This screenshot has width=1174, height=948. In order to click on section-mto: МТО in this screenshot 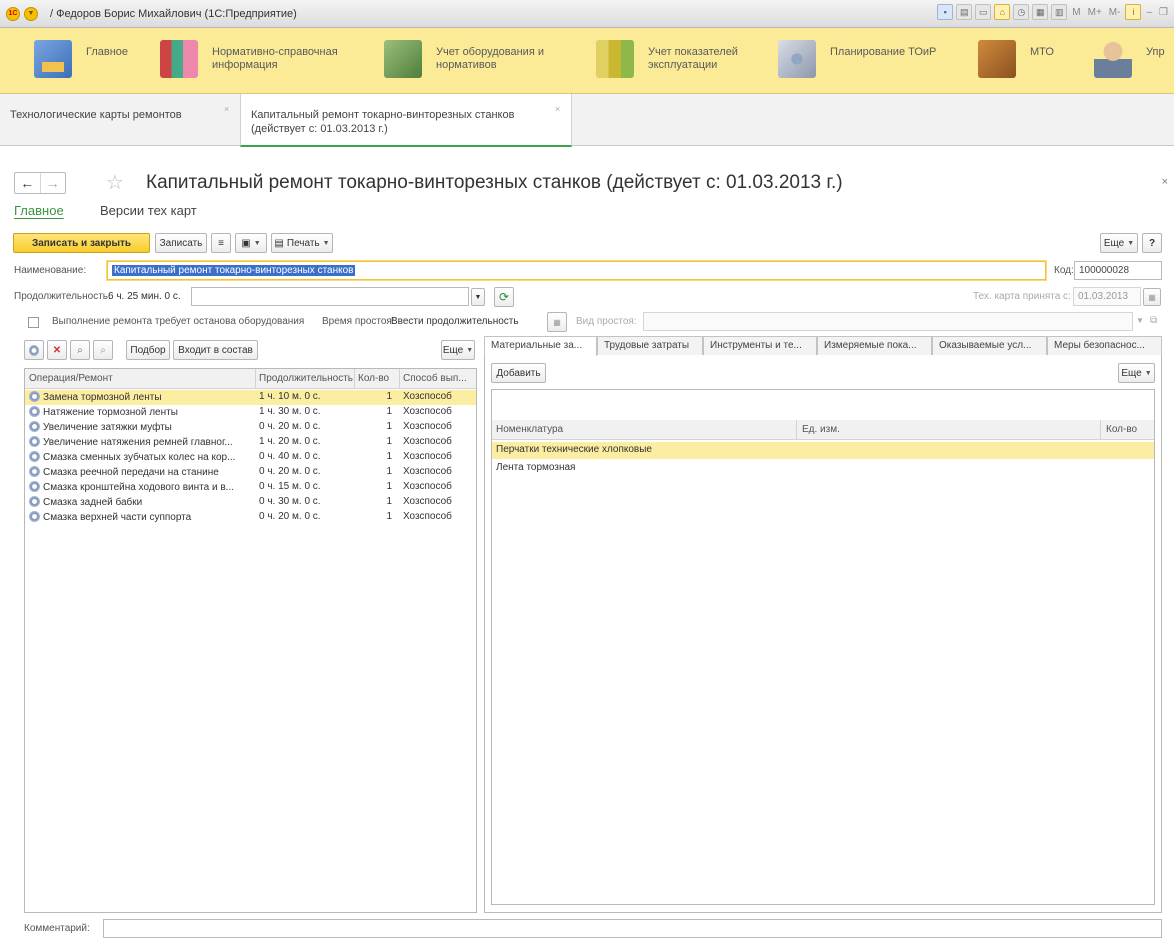, I will do `click(1016, 62)`.